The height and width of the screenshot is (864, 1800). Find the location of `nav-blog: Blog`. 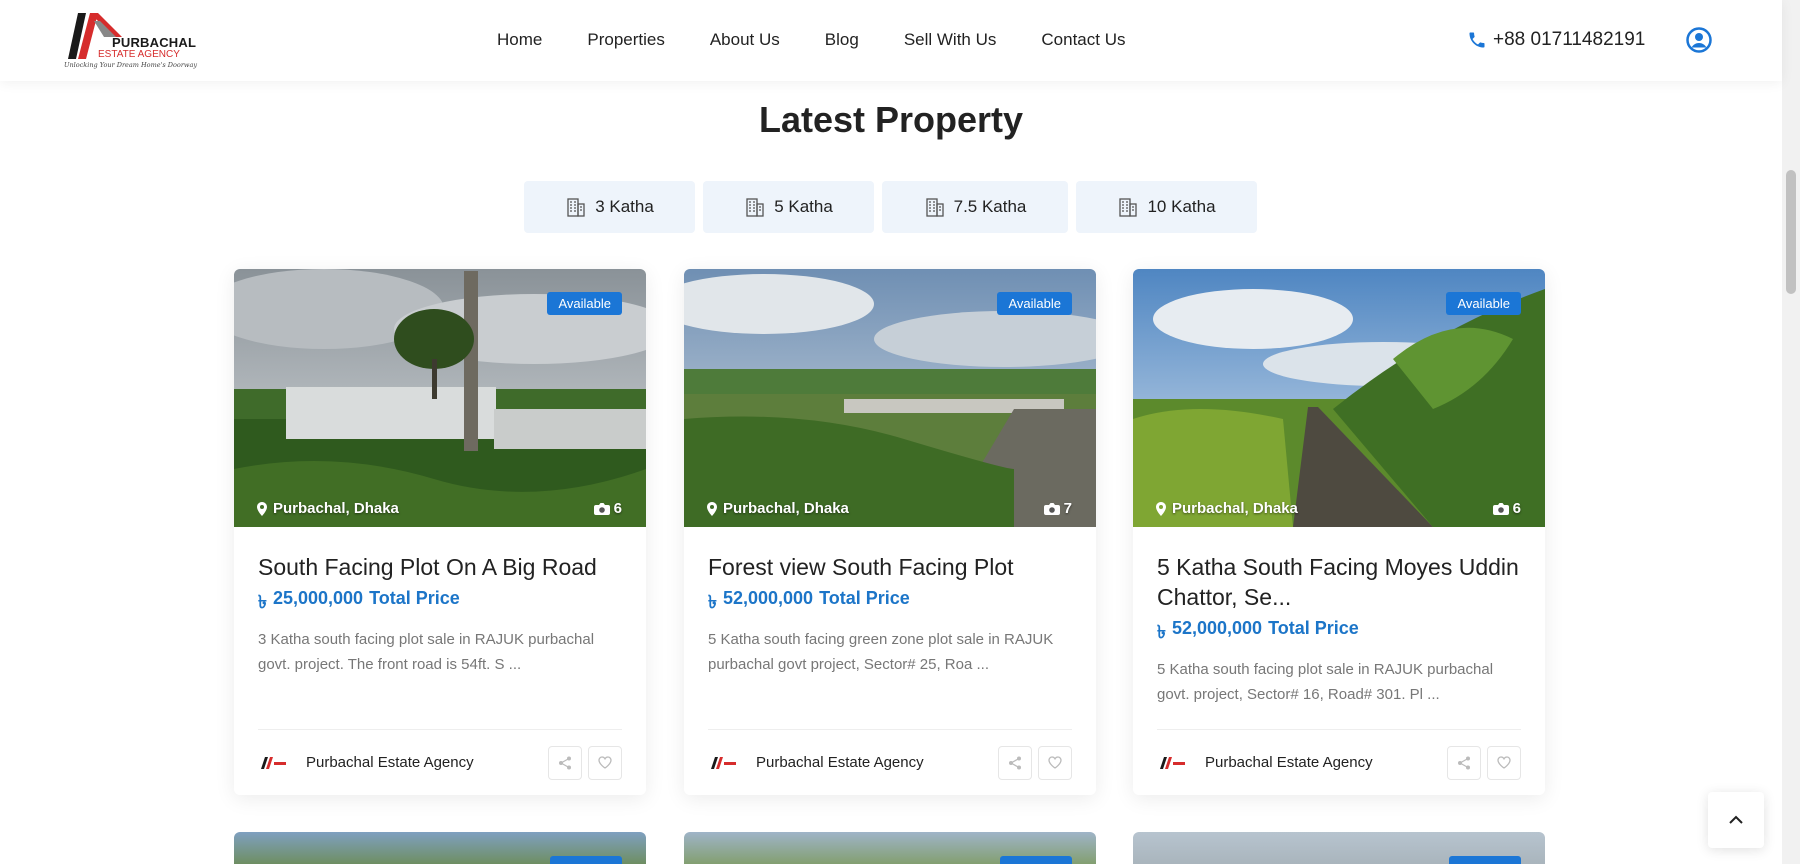

nav-blog: Blog is located at coordinates (842, 40).